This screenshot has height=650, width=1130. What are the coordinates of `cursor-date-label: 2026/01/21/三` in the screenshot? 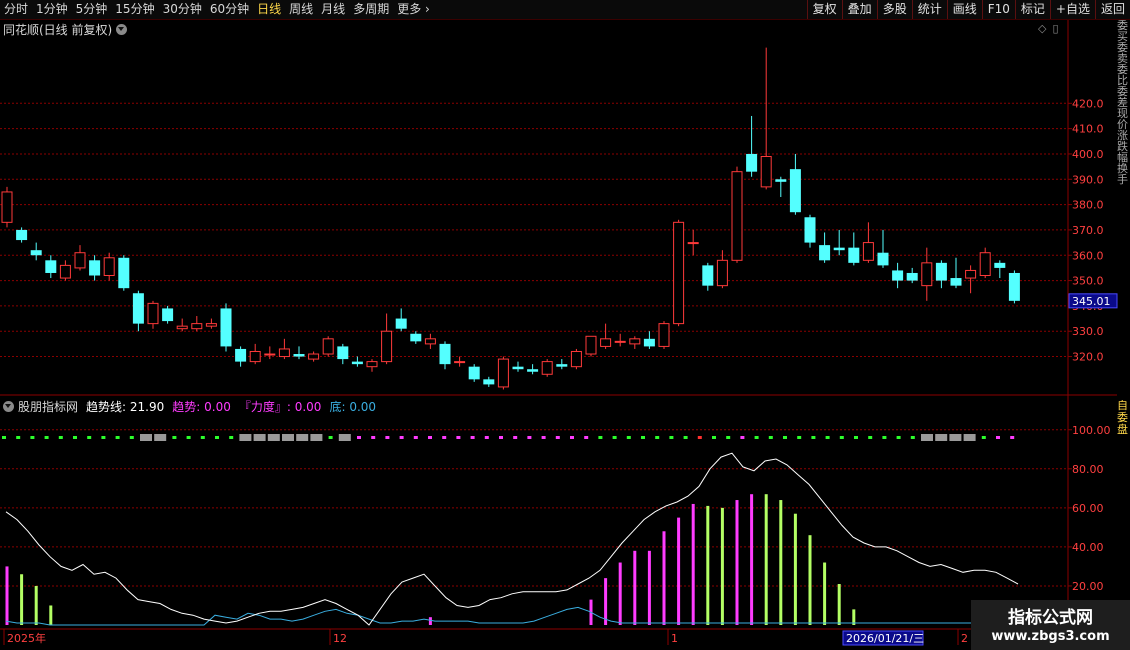 It's located at (885, 638).